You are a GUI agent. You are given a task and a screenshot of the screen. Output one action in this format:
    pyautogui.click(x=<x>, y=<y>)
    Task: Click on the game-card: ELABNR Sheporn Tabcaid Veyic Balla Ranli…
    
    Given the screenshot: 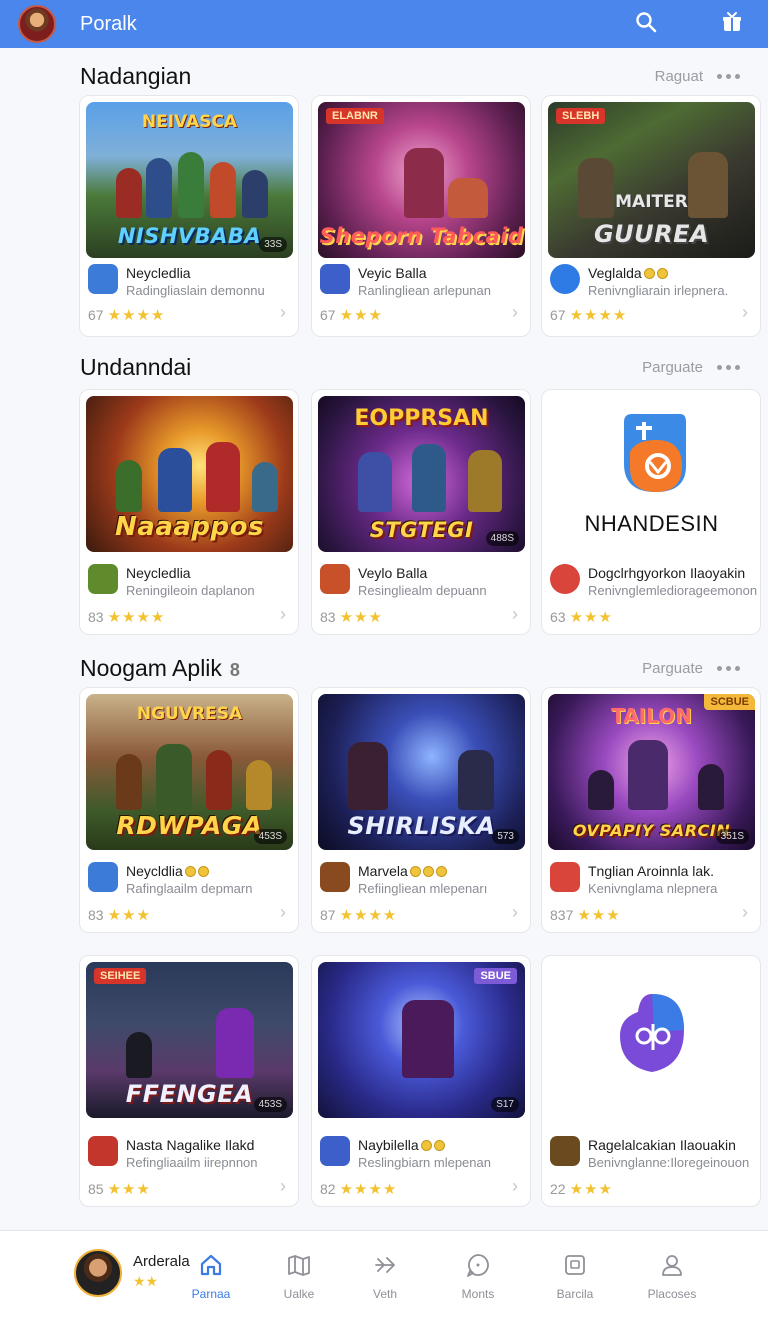 What is the action you would take?
    pyautogui.click(x=421, y=216)
    